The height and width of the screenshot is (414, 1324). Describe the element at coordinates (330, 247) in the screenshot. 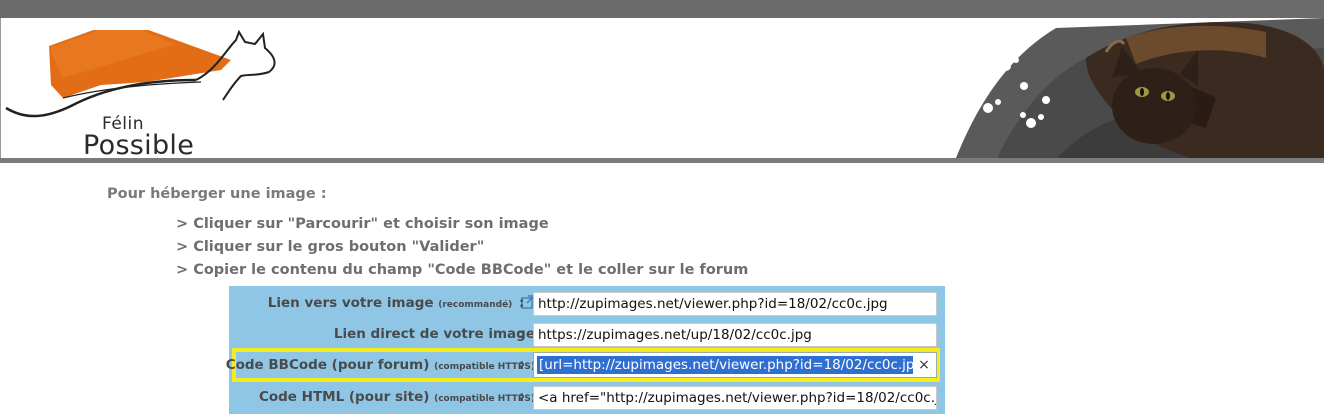

I see `instruction-step: > Cliquer sur le gros bouton "Valider"` at that location.